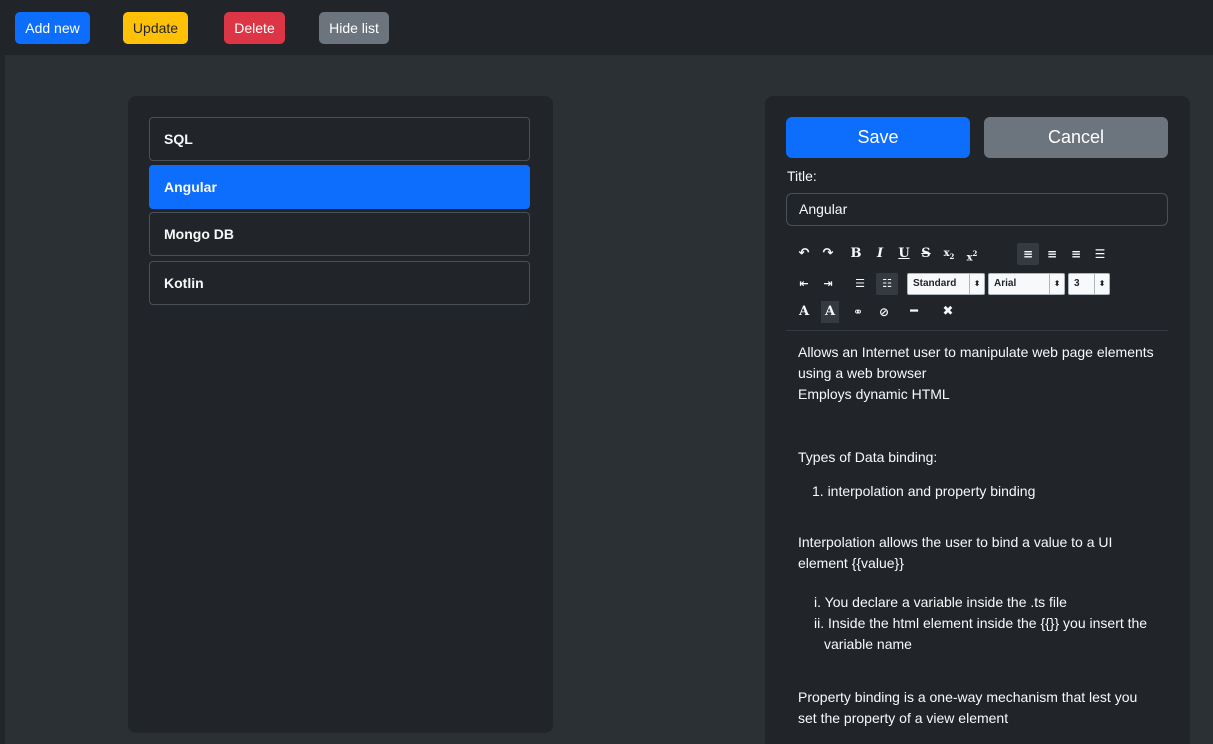 The width and height of the screenshot is (1213, 744). I want to click on left-edge-strip, so click(2, 399).